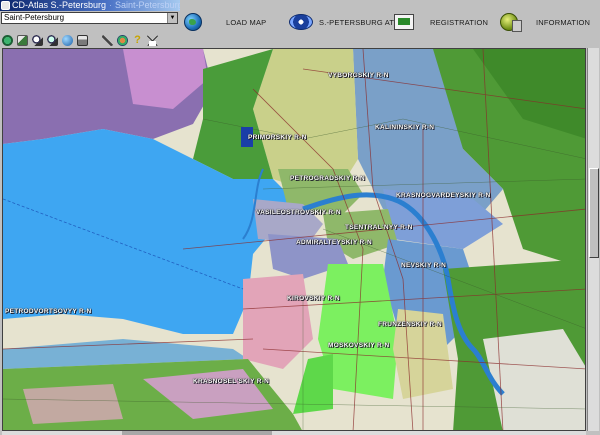 This screenshot has width=600, height=435. Describe the element at coordinates (52, 40) in the screenshot. I see `zoom-out-icon` at that location.